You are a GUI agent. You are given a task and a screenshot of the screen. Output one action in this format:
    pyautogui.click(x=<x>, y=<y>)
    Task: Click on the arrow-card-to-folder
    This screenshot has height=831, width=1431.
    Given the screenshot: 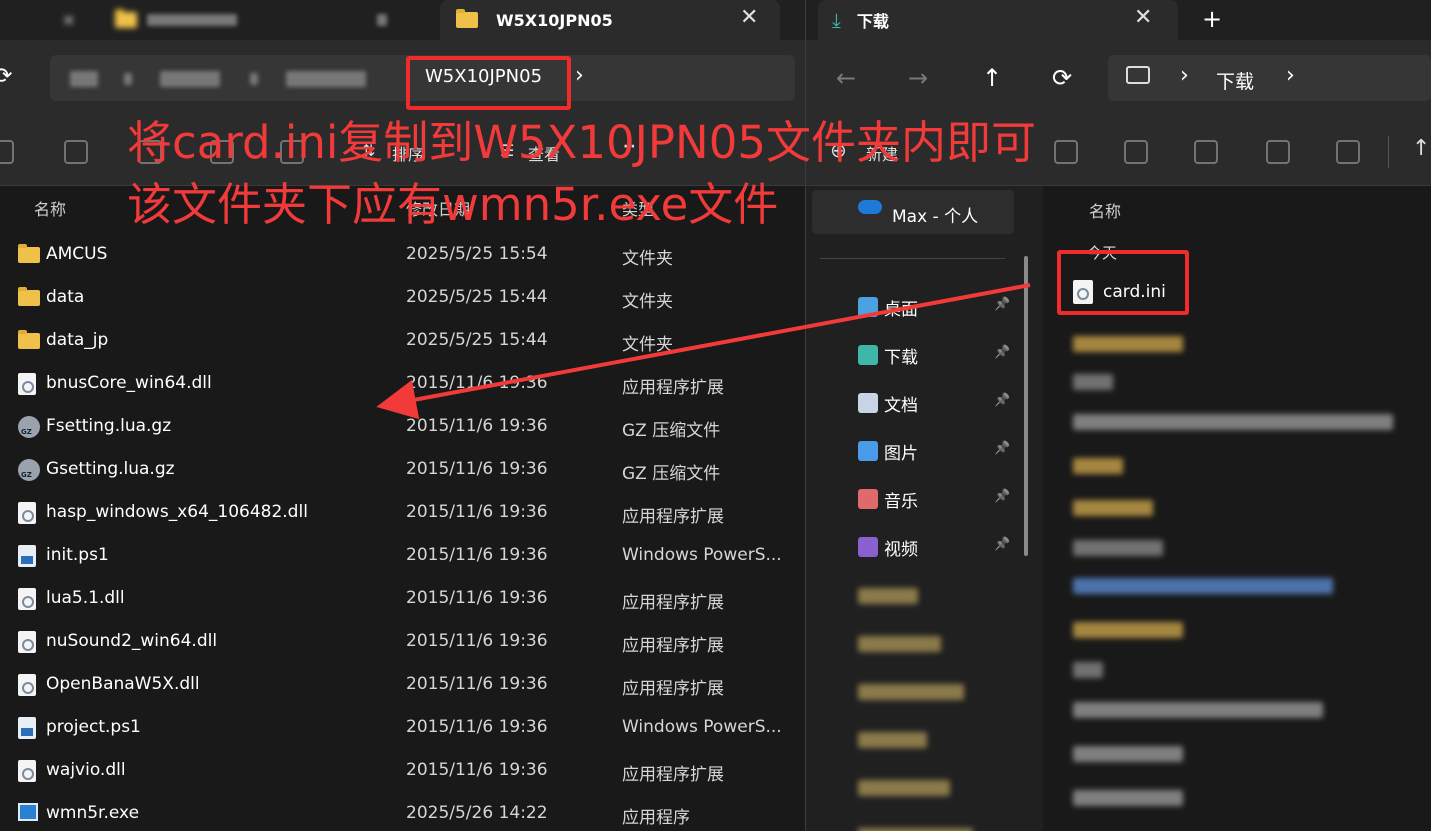 What is the action you would take?
    pyautogui.click(x=703, y=351)
    